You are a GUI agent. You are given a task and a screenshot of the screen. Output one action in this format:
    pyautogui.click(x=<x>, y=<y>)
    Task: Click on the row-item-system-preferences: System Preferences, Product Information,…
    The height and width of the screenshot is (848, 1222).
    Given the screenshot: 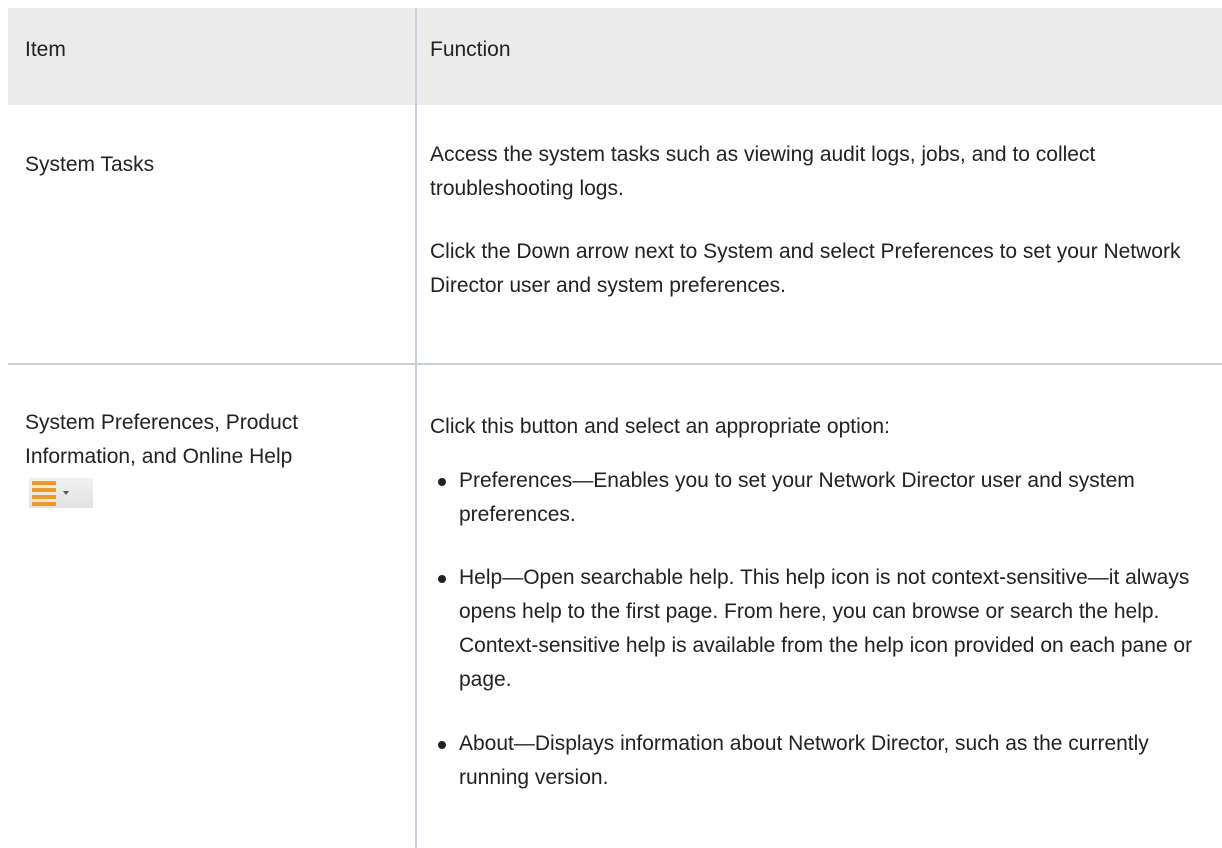 What is the action you would take?
    pyautogui.click(x=162, y=439)
    